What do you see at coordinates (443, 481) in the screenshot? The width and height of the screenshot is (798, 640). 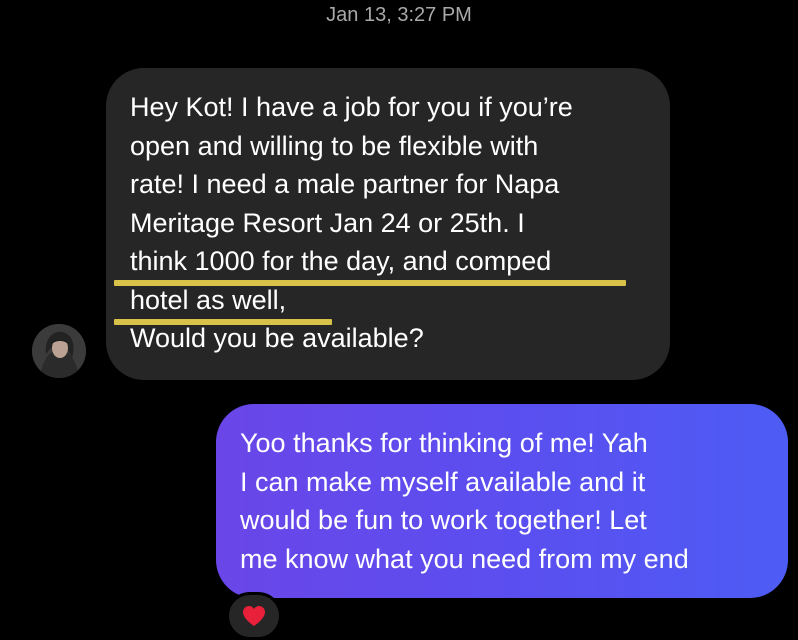 I see `message-line: I can make myself available and it` at bounding box center [443, 481].